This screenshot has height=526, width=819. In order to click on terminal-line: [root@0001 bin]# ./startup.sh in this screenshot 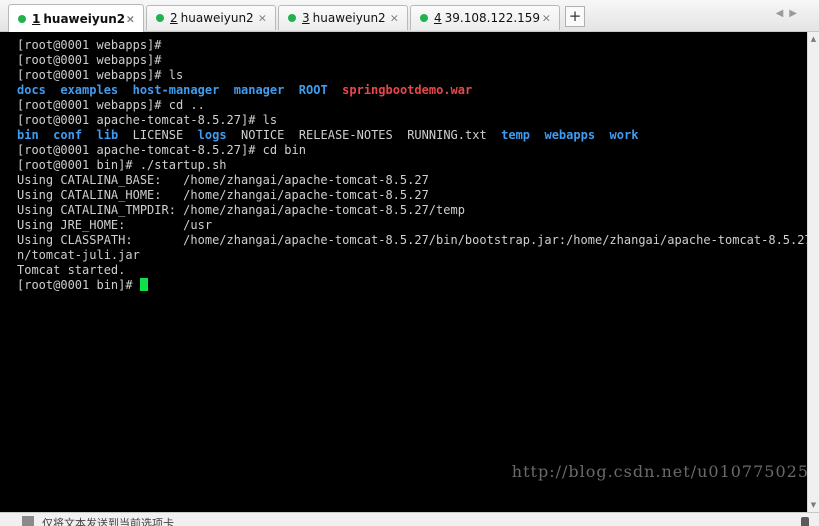, I will do `click(412, 165)`.